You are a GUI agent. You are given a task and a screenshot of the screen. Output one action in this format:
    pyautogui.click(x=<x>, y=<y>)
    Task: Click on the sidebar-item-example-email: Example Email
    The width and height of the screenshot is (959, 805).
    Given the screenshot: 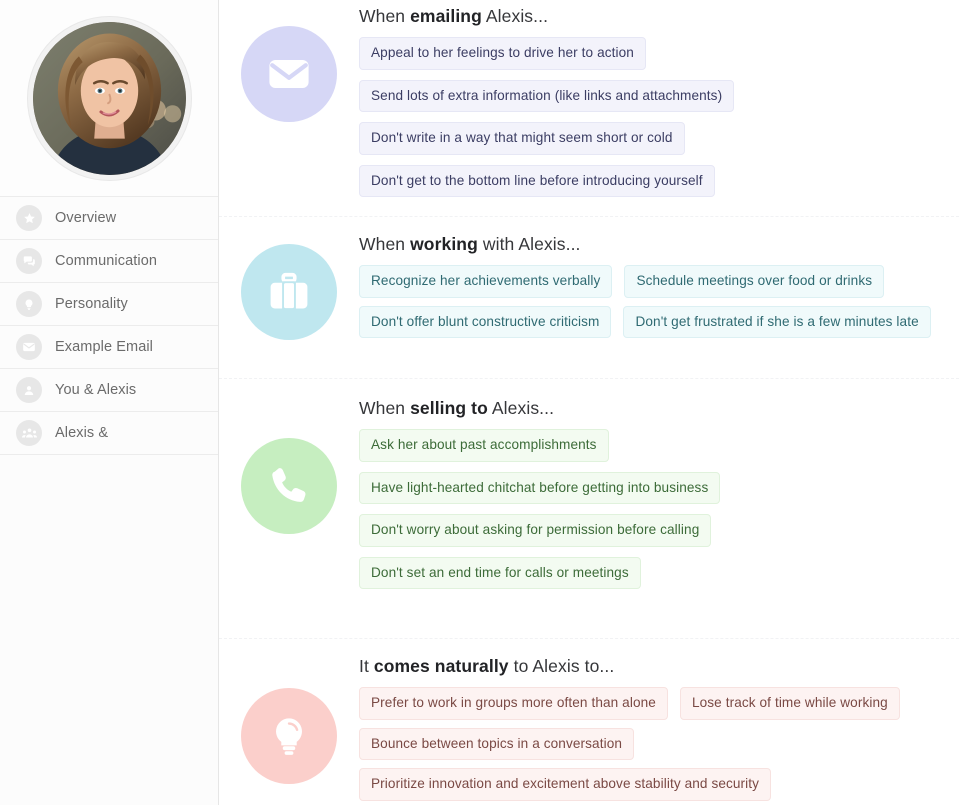 What is the action you would take?
    pyautogui.click(x=109, y=347)
    